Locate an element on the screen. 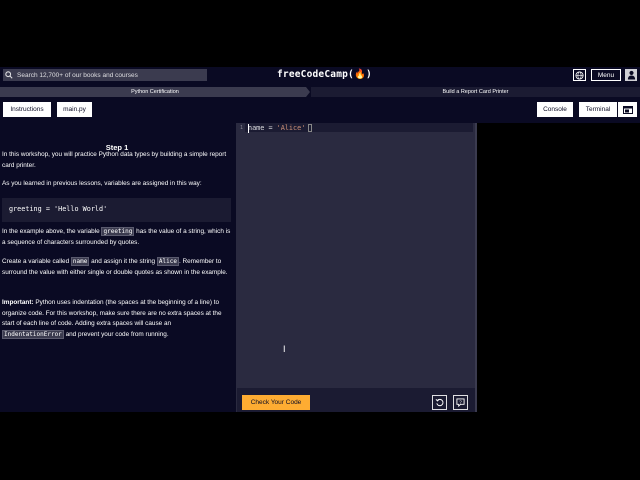 The width and height of the screenshot is (640, 480). check-code-button: Check Your Code is located at coordinates (276, 402).